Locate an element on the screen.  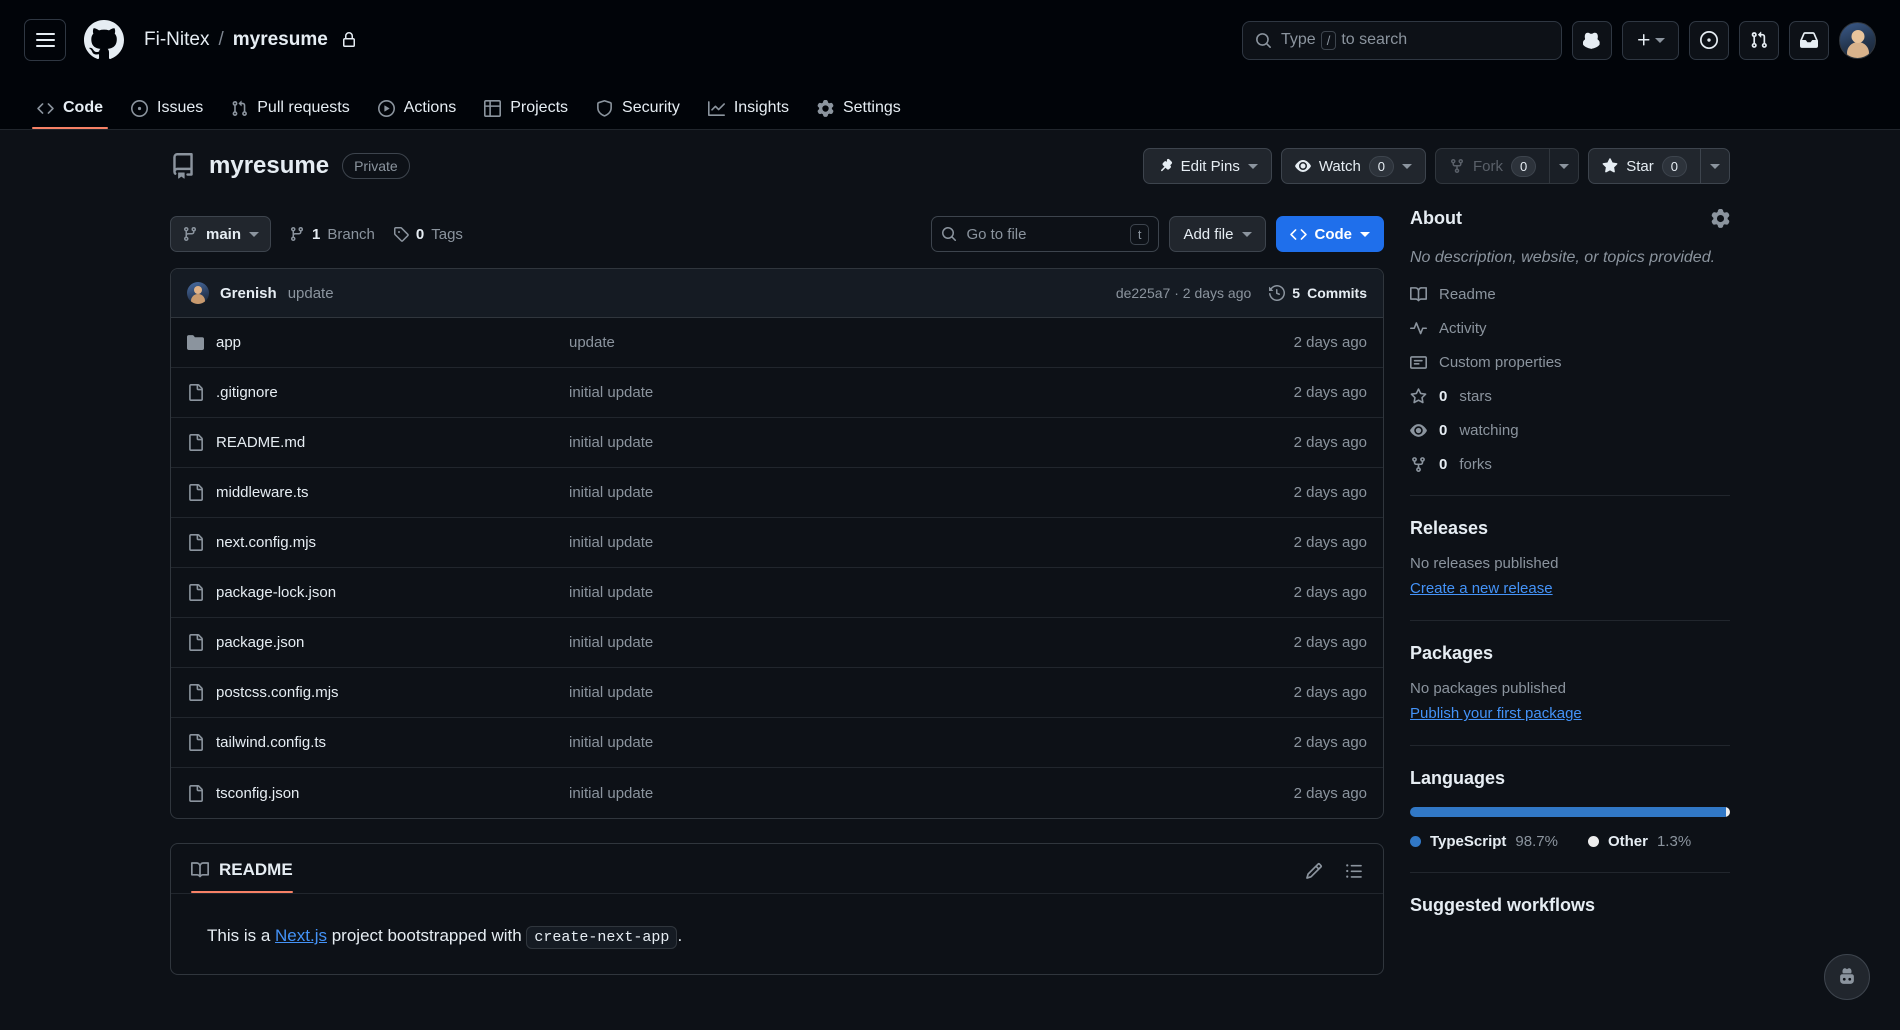
branches-link: 1 Branch is located at coordinates (332, 234).